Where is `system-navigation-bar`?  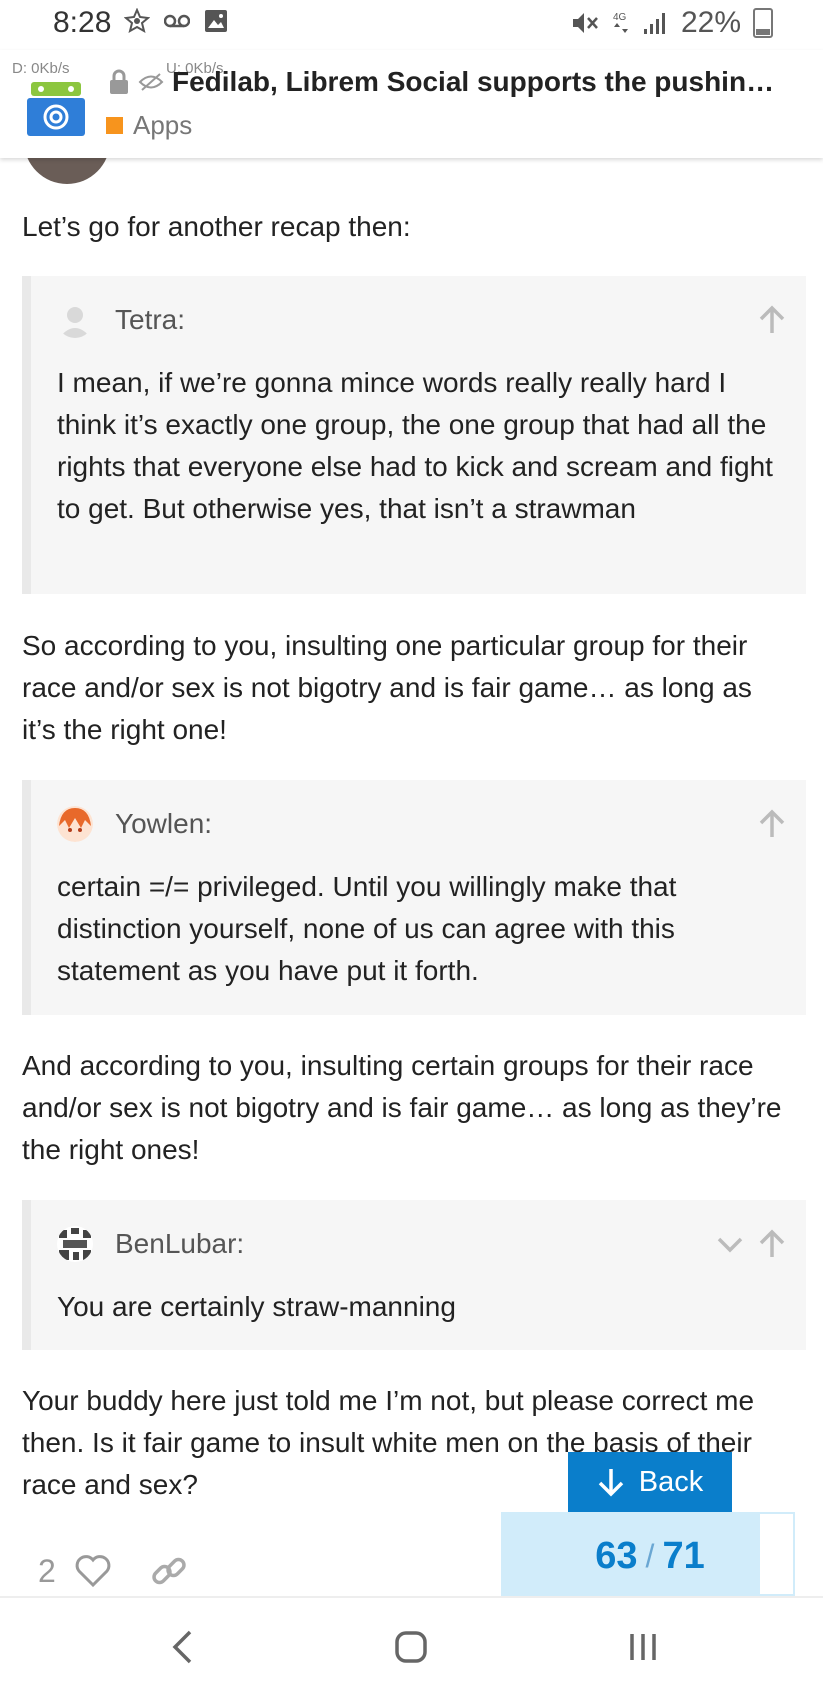
system-navigation-bar is located at coordinates (411, 1646).